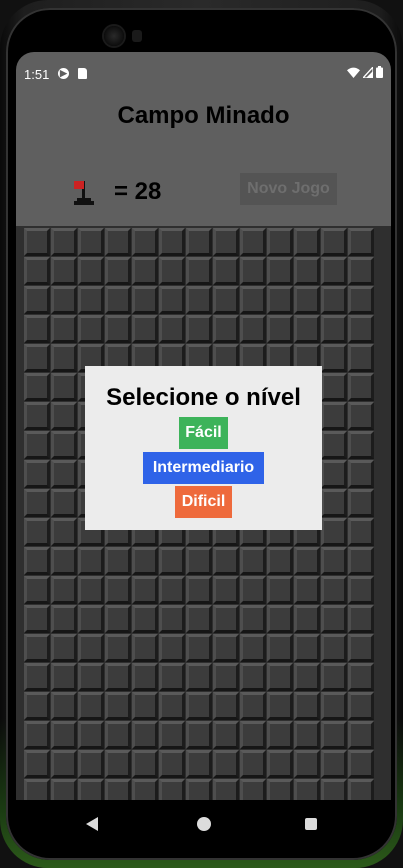 This screenshot has height=868, width=403. What do you see at coordinates (203, 468) in the screenshot?
I see `intermediate-level-button: Intermediario` at bounding box center [203, 468].